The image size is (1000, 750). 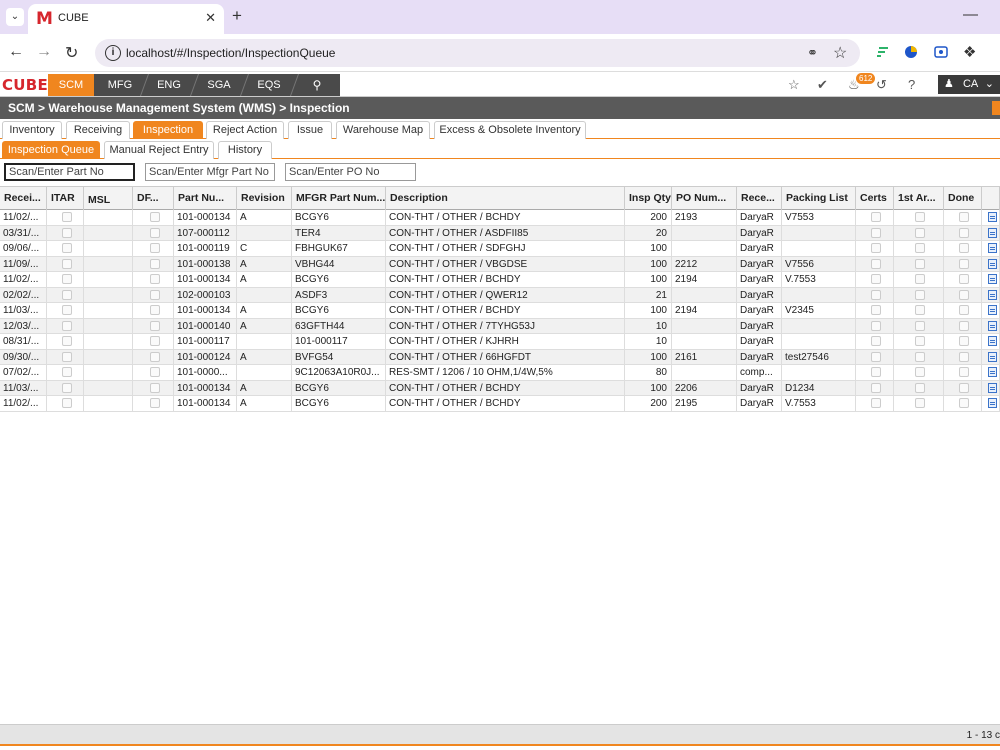 I want to click on tab-inspection: Inspection, so click(x=168, y=130).